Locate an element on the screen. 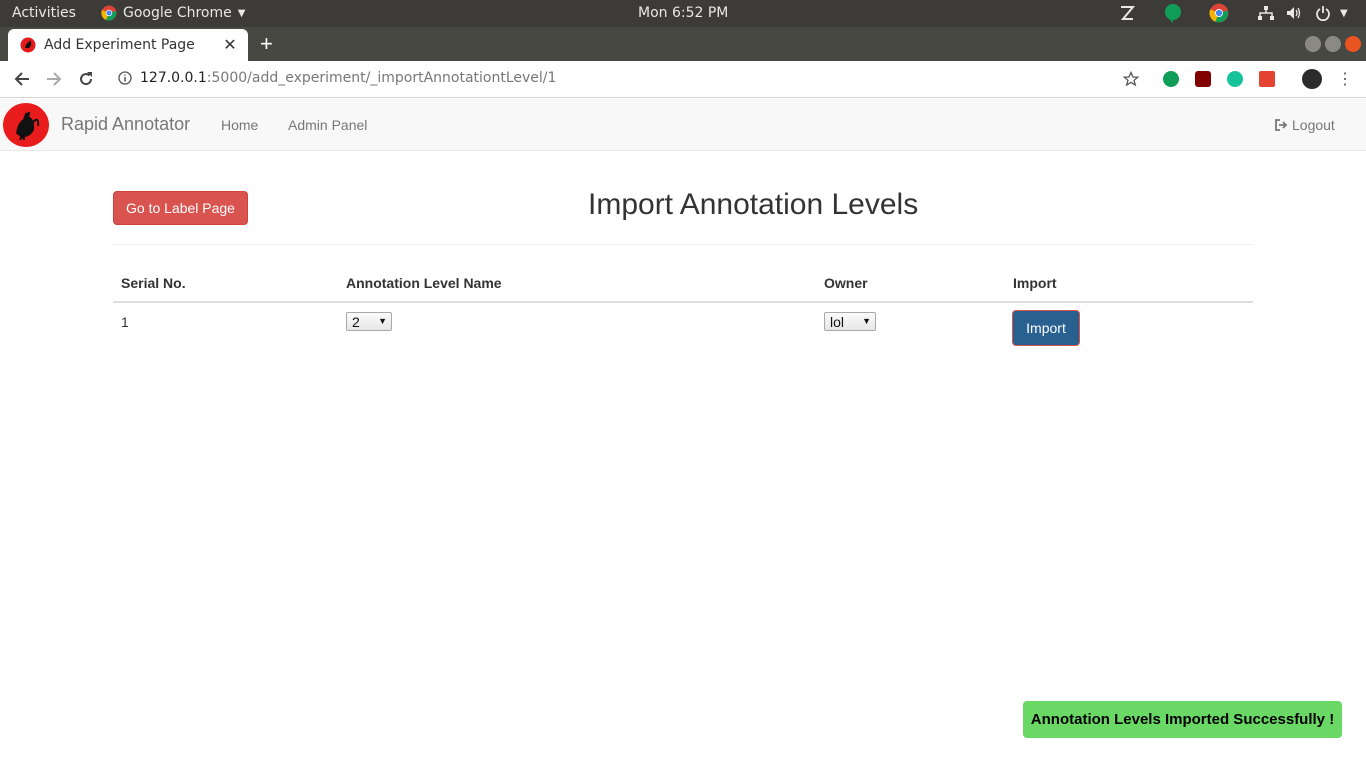  profile-avatar is located at coordinates (1312, 79).